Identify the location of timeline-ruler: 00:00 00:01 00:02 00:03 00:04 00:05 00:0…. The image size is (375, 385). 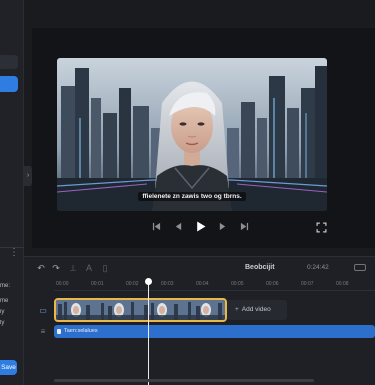
(214, 285).